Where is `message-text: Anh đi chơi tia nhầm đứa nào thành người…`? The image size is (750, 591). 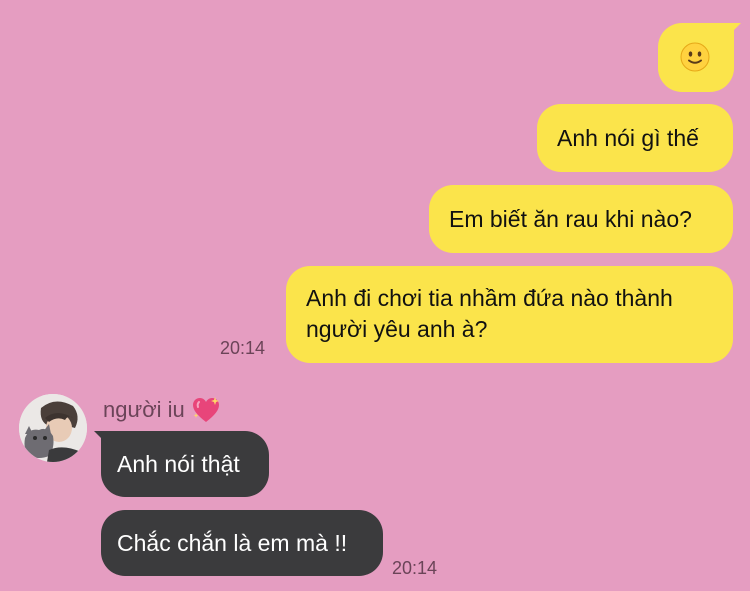 message-text: Anh đi chơi tia nhầm đứa nào thành người… is located at coordinates (489, 313).